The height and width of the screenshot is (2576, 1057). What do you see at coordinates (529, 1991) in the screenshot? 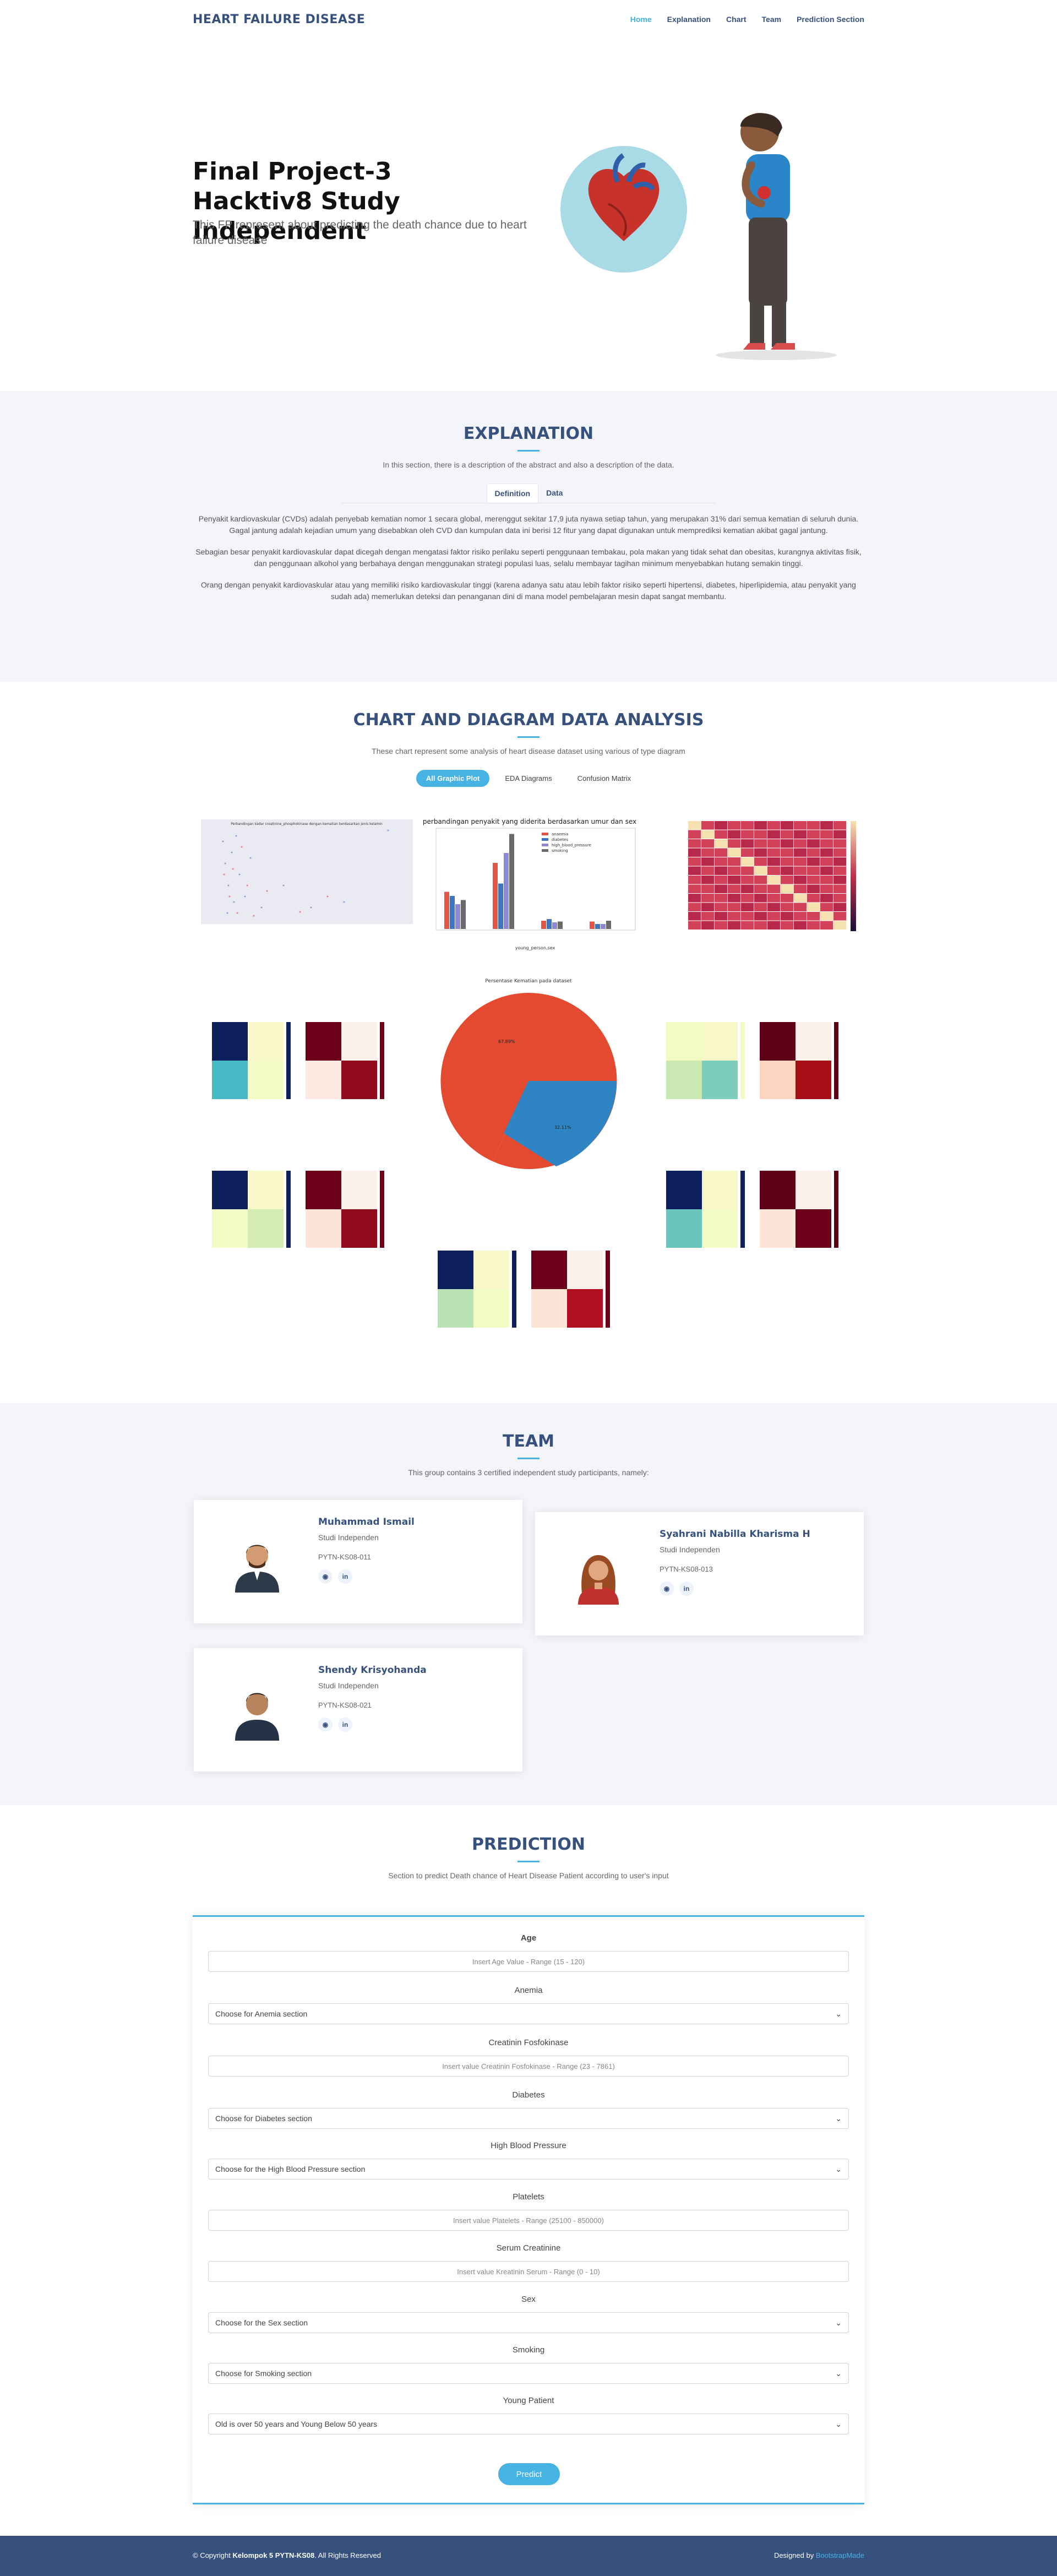
I see `anemia-label: Anemia` at bounding box center [529, 1991].